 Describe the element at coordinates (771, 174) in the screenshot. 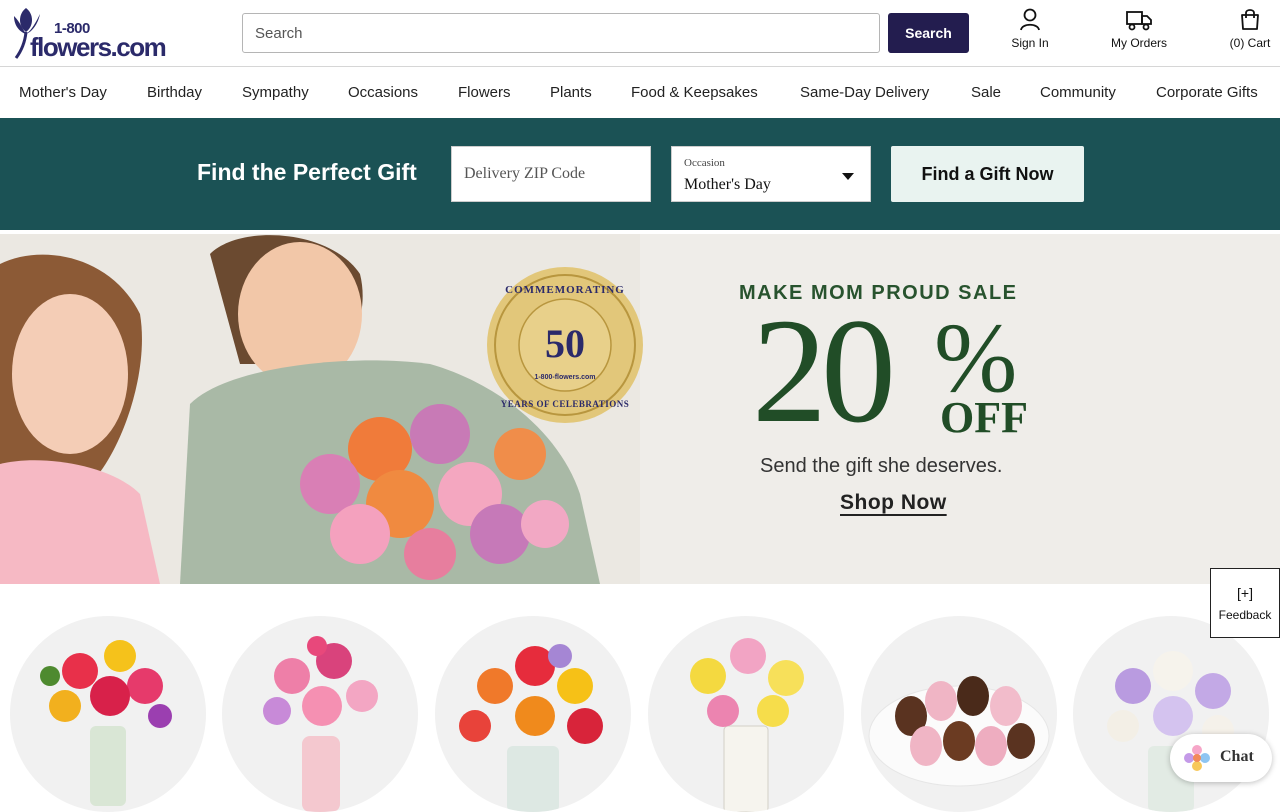

I see `occasion-select: Occasion Mother's Day` at that location.